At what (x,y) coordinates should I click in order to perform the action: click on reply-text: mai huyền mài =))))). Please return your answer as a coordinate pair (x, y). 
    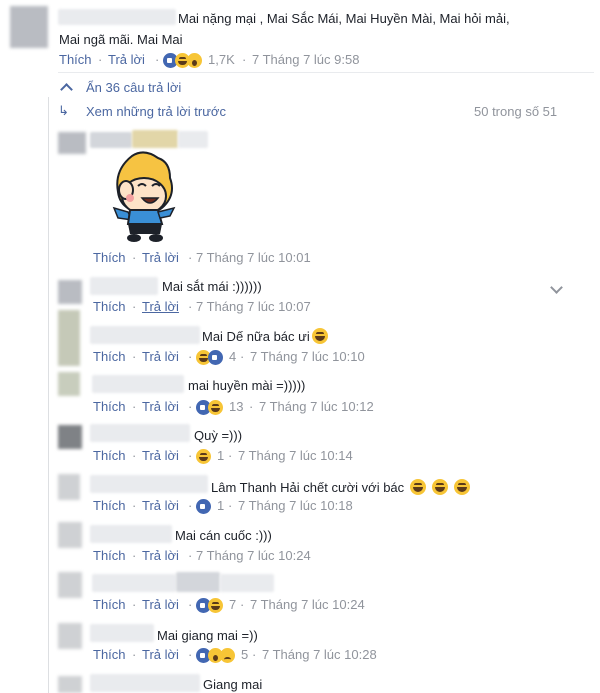
    Looking at the image, I should click on (247, 385).